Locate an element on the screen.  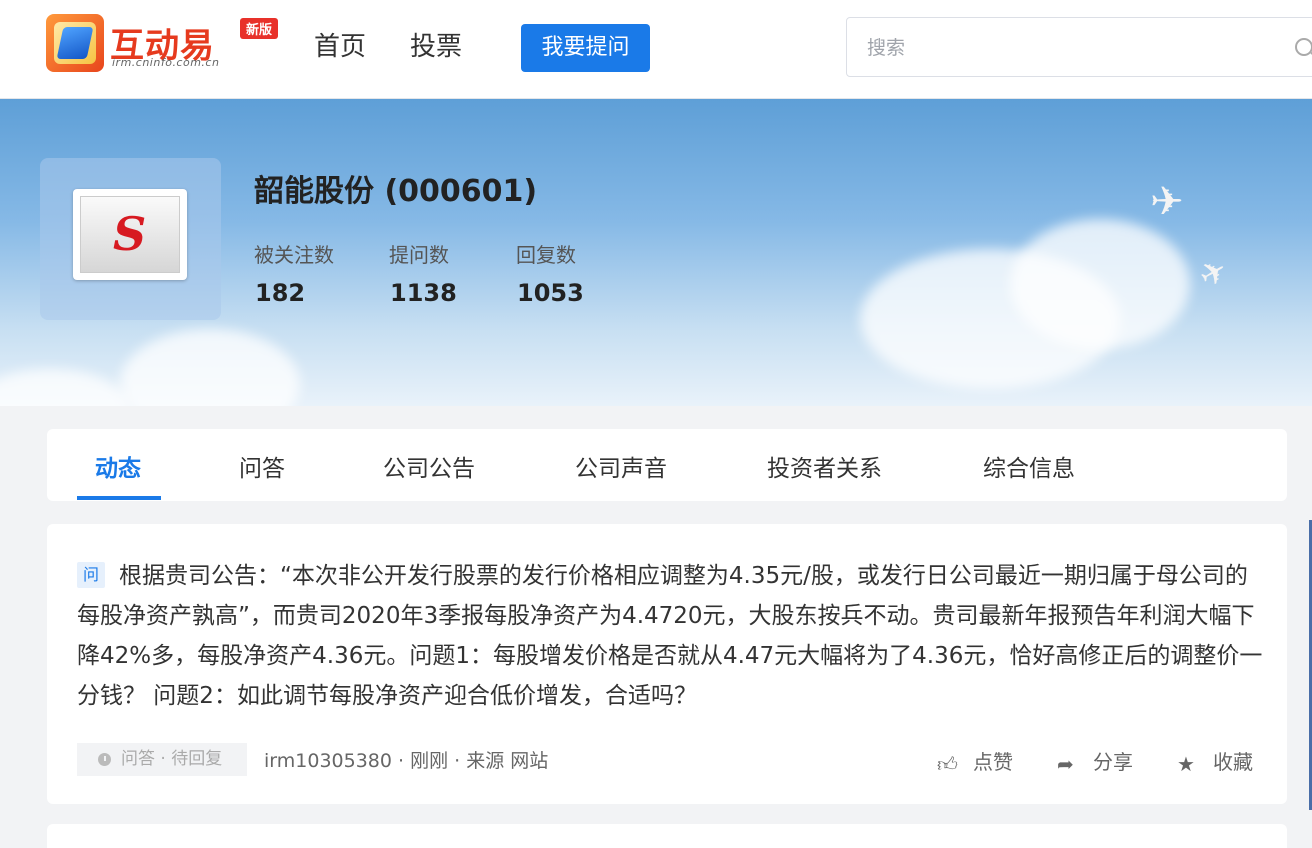
logo-icon is located at coordinates (75, 43).